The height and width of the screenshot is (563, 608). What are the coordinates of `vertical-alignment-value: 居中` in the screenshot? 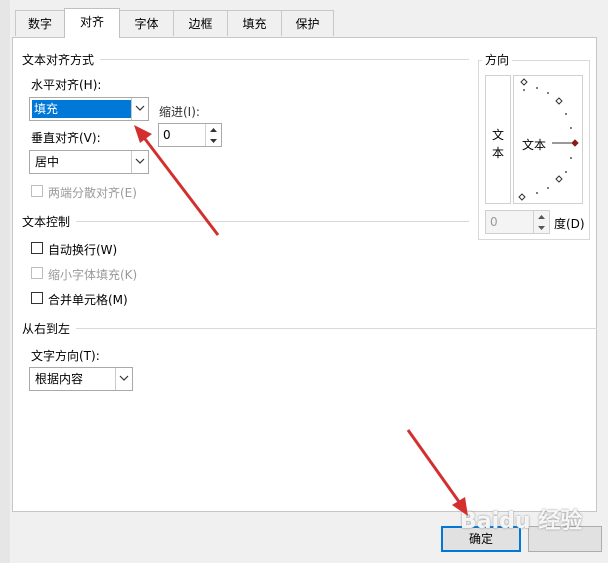 It's located at (47, 162).